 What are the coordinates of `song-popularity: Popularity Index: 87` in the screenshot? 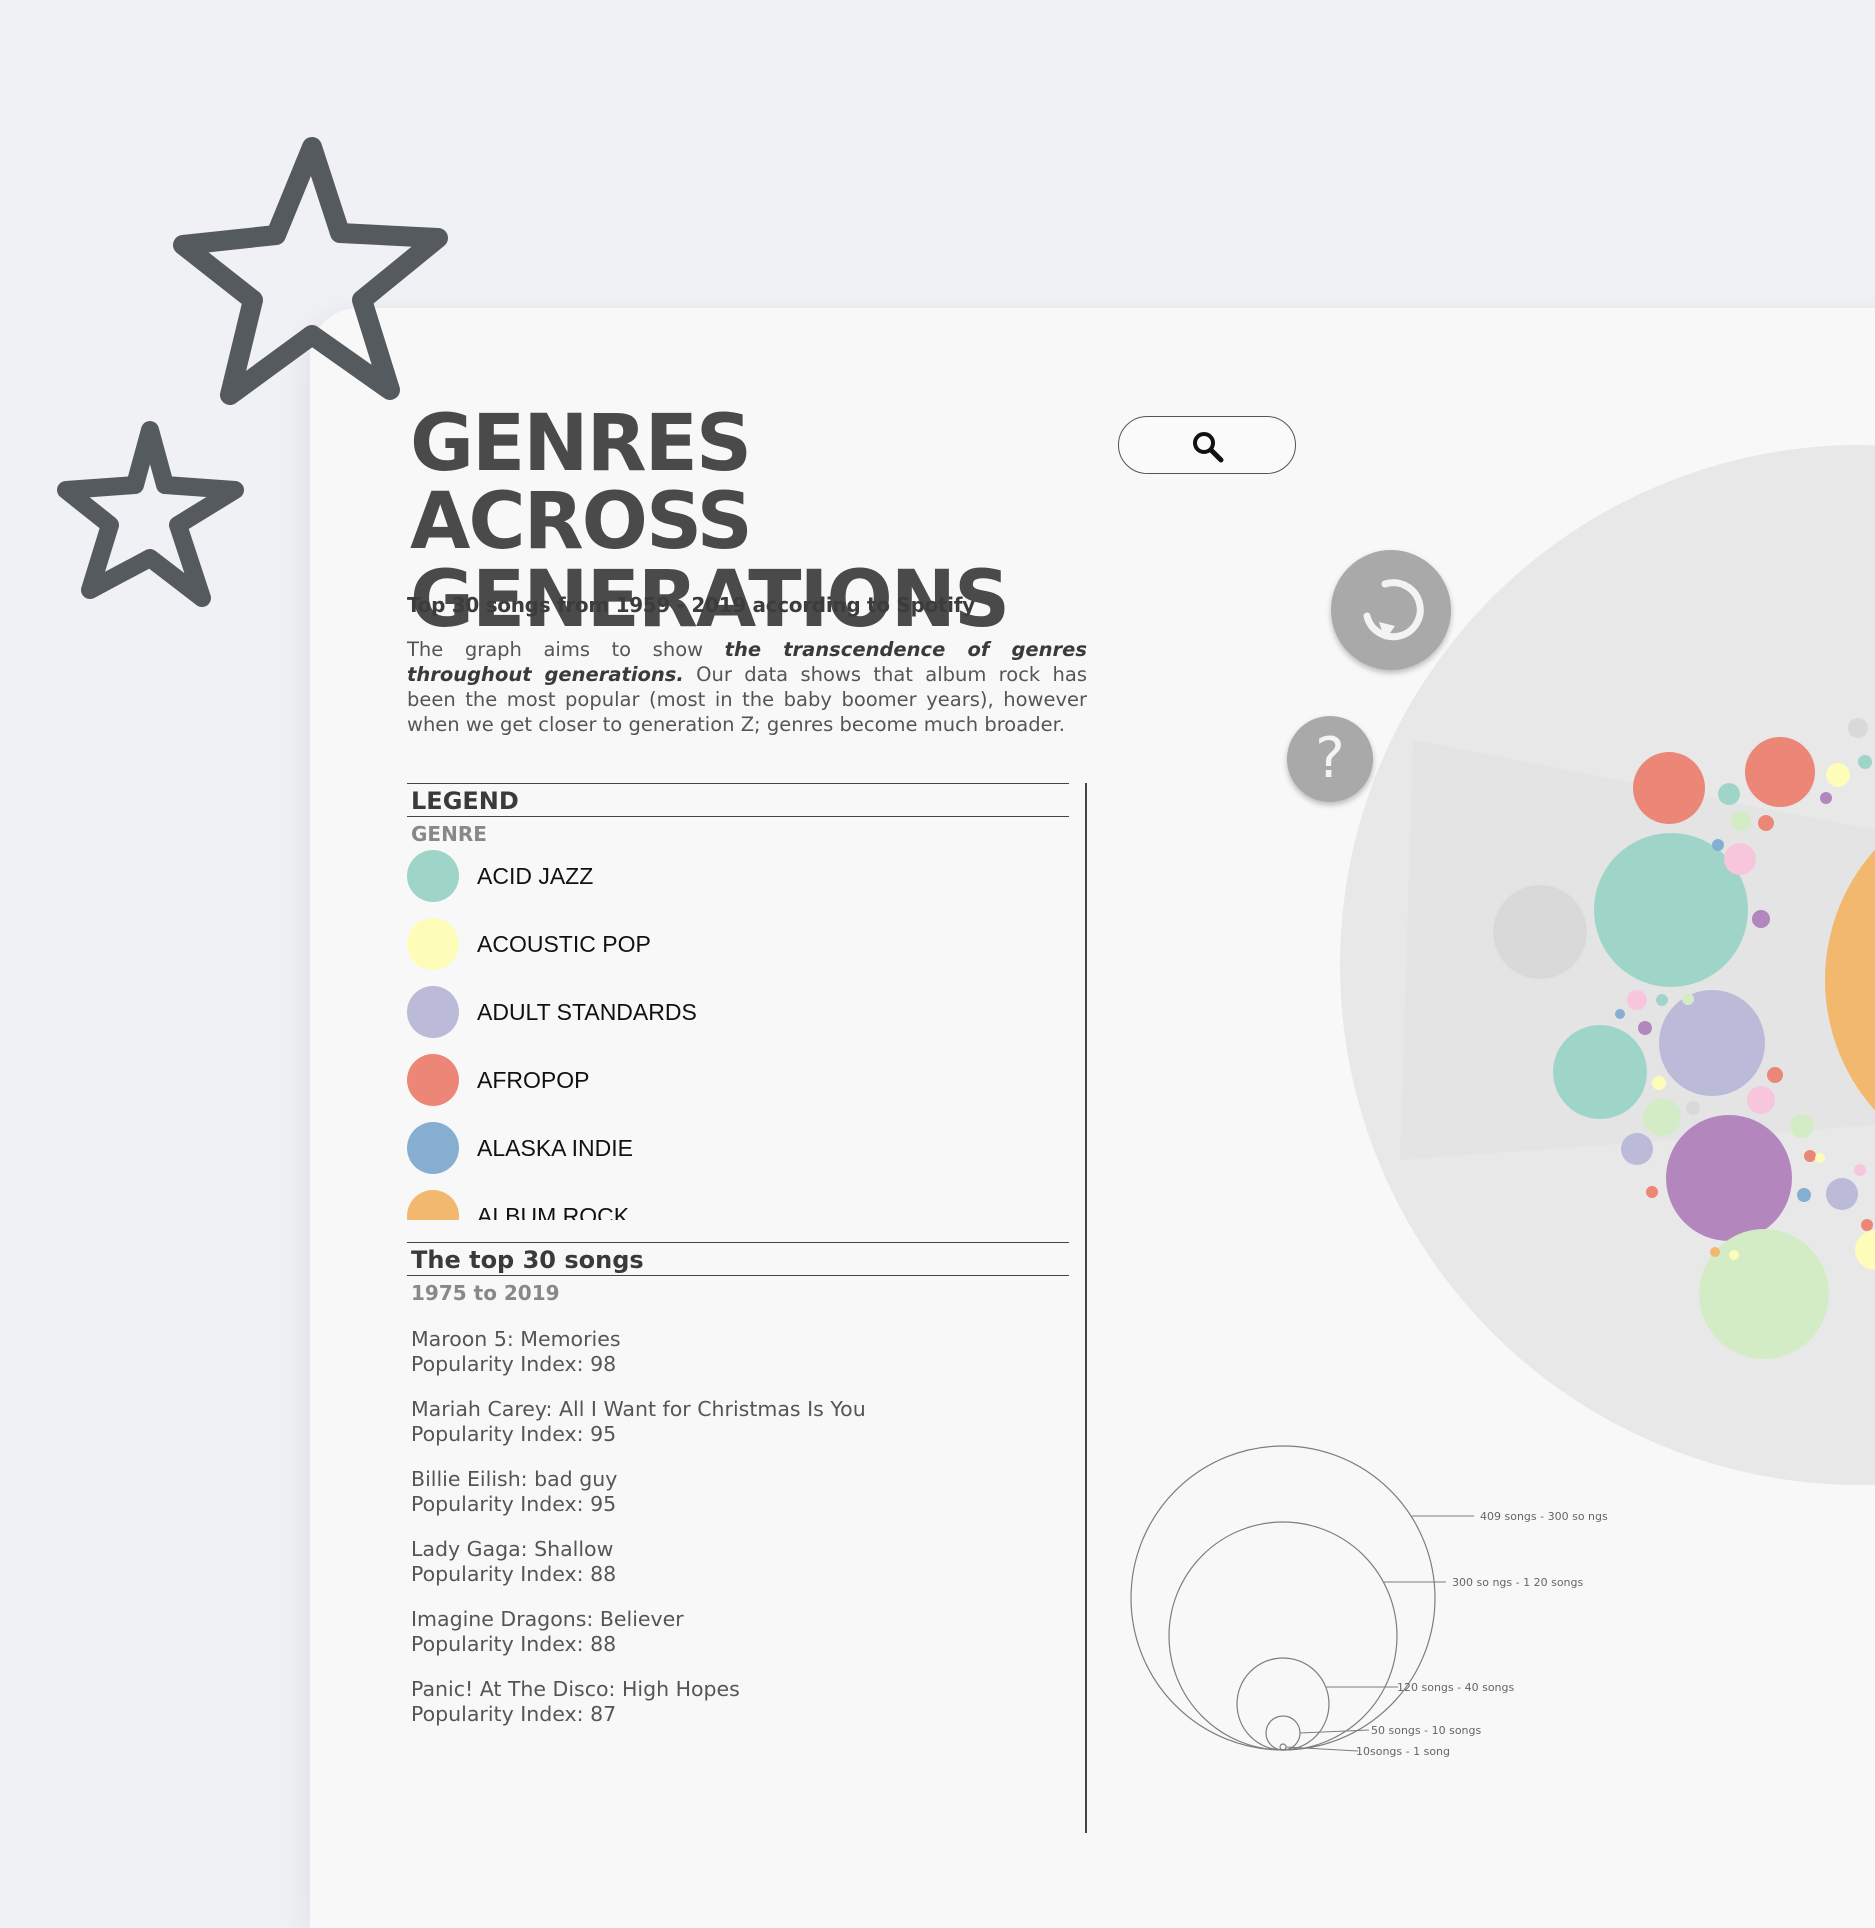 It's located at (514, 1714).